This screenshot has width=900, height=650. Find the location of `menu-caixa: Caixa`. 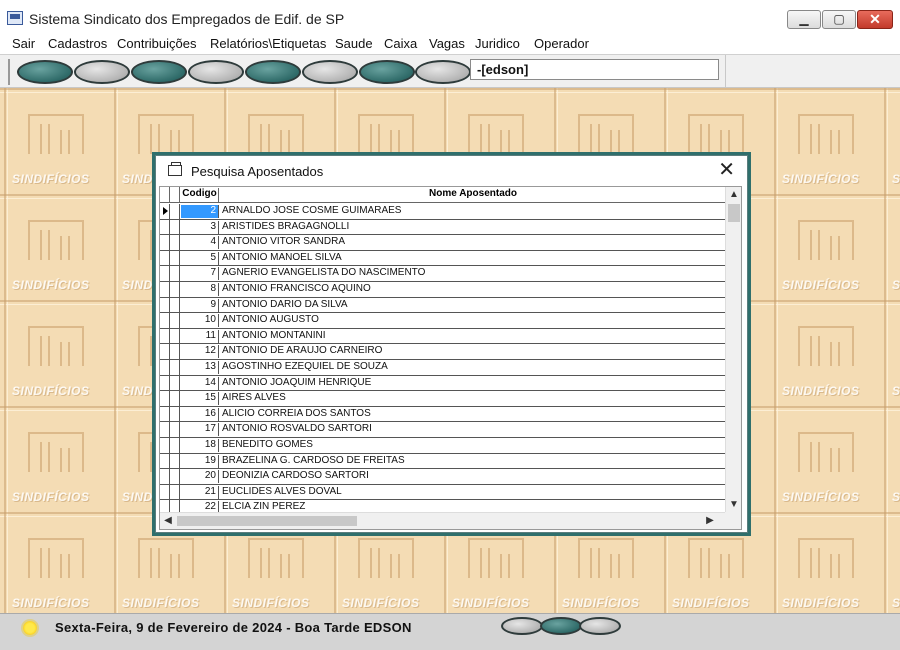

menu-caixa: Caixa is located at coordinates (400, 43).